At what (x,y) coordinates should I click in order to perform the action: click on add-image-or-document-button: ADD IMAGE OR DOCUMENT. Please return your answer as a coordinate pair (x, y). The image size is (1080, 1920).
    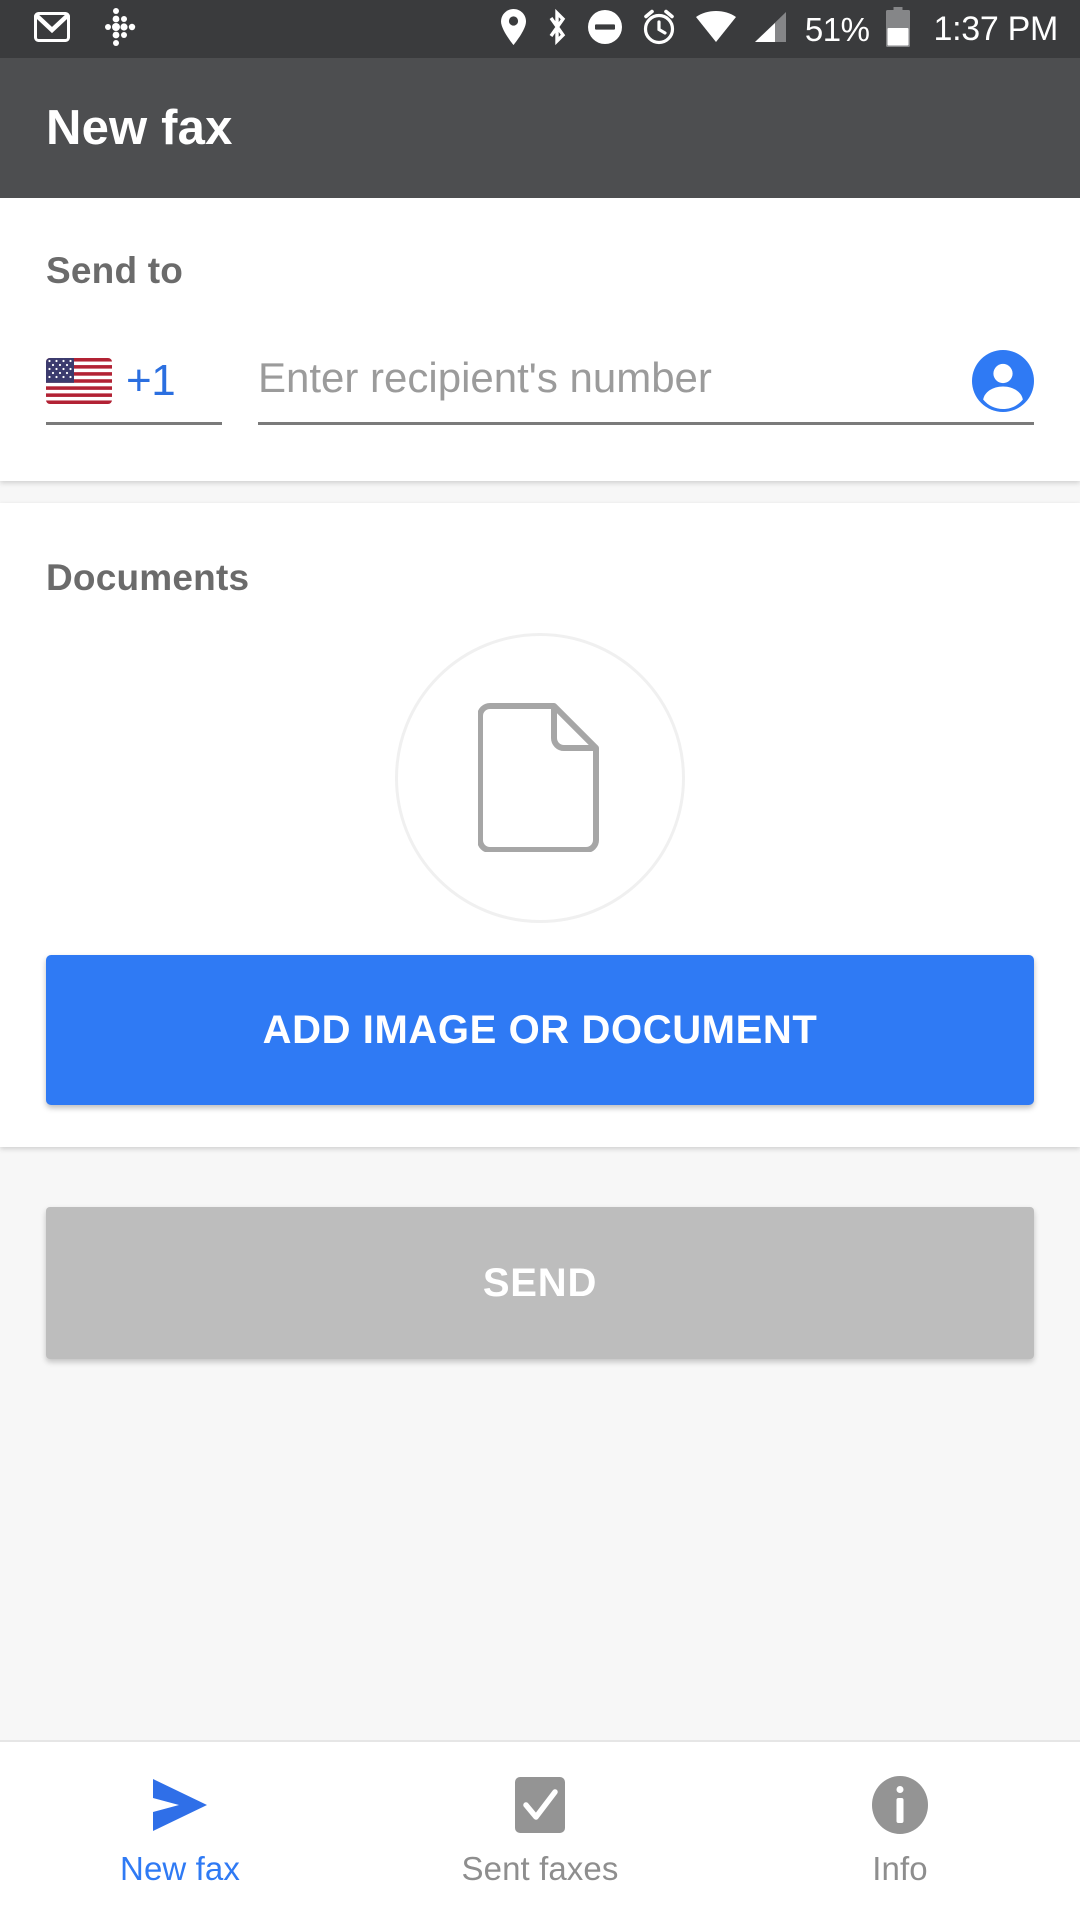
    Looking at the image, I should click on (540, 1030).